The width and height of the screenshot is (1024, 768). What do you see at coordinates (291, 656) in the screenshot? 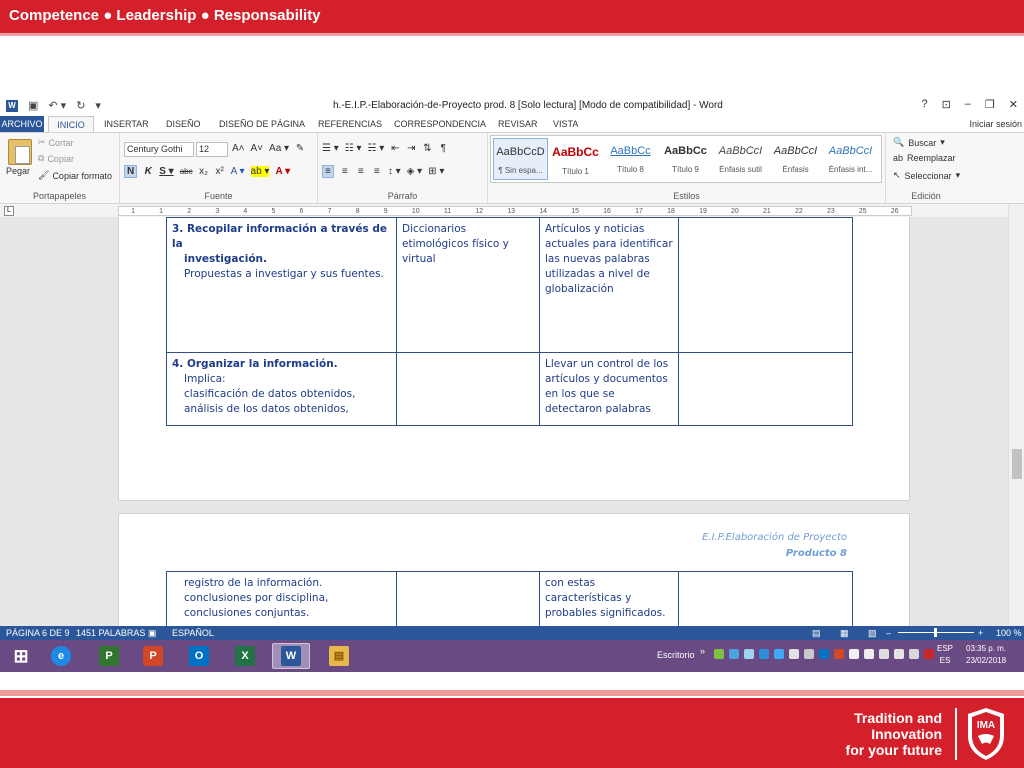
I see `taskbar-word: W` at bounding box center [291, 656].